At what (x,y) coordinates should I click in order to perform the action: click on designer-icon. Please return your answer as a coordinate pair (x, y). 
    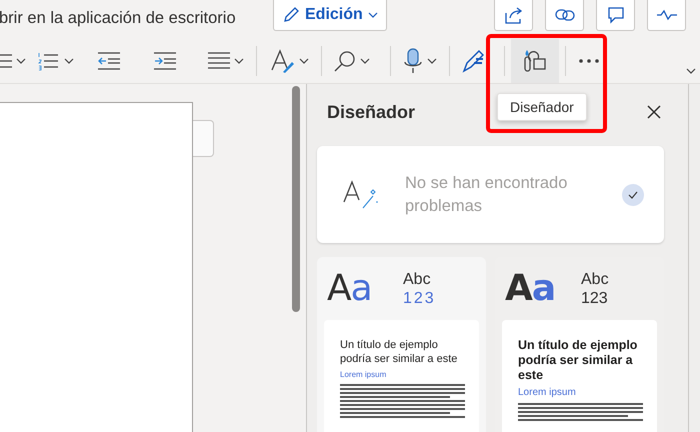
    Looking at the image, I should click on (535, 60).